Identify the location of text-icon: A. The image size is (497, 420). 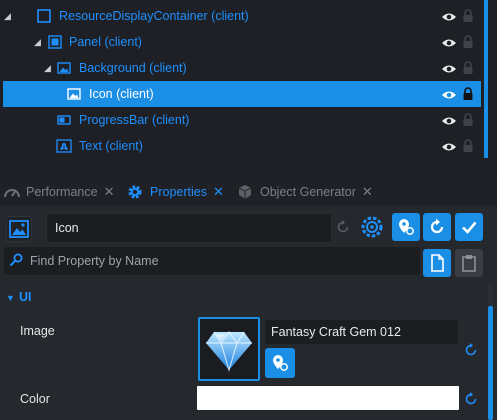
(64, 146).